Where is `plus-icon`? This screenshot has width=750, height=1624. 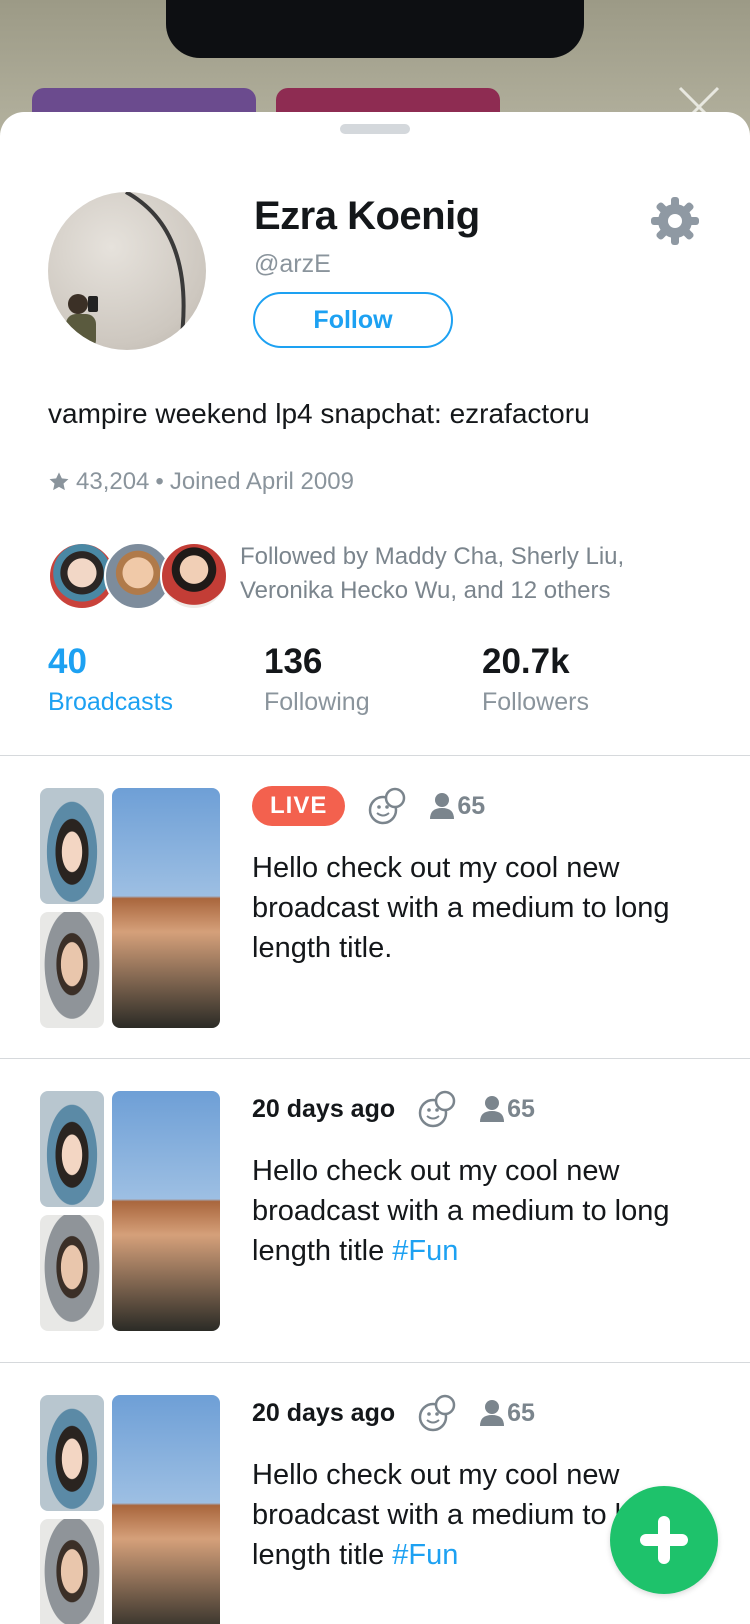
plus-icon is located at coordinates (664, 1540).